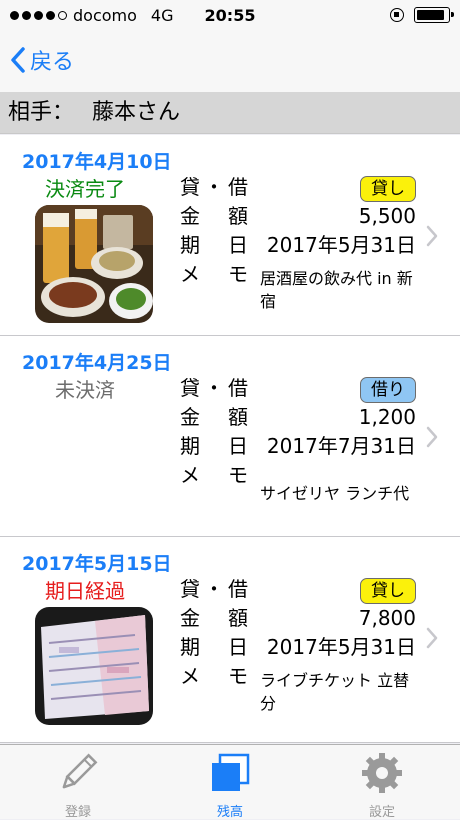 This screenshot has height=820, width=460. I want to click on amount-value: 7,800, so click(387, 618).